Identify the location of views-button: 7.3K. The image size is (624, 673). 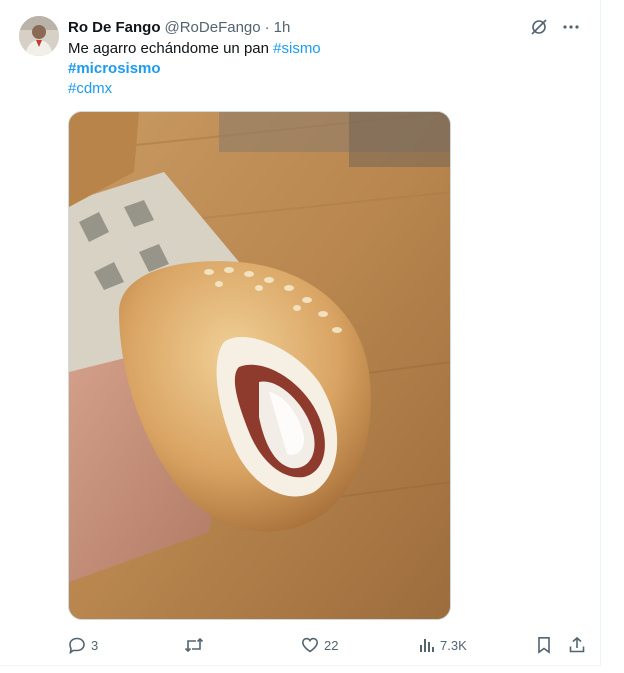
(443, 645).